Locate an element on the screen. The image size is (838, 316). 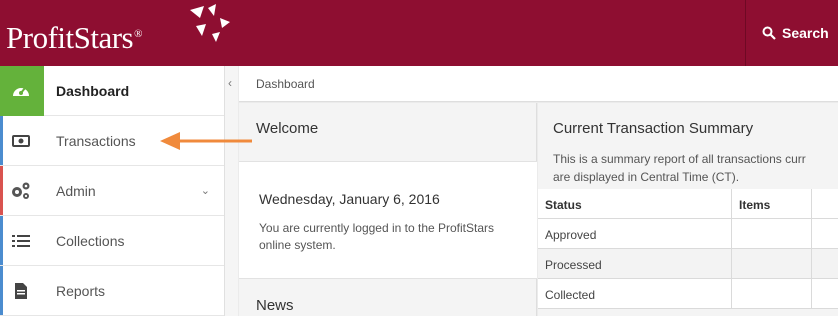
chevron-left-icon: ‹ is located at coordinates (230, 83).